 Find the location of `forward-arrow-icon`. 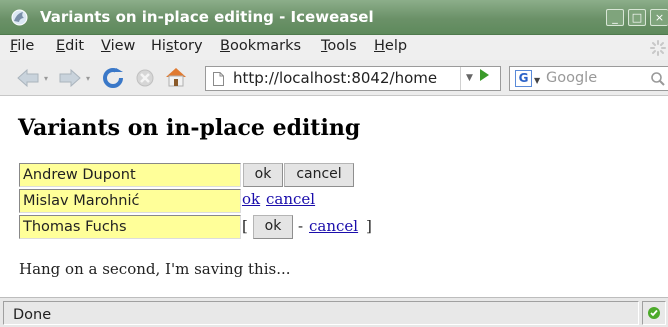

forward-arrow-icon is located at coordinates (70, 78).